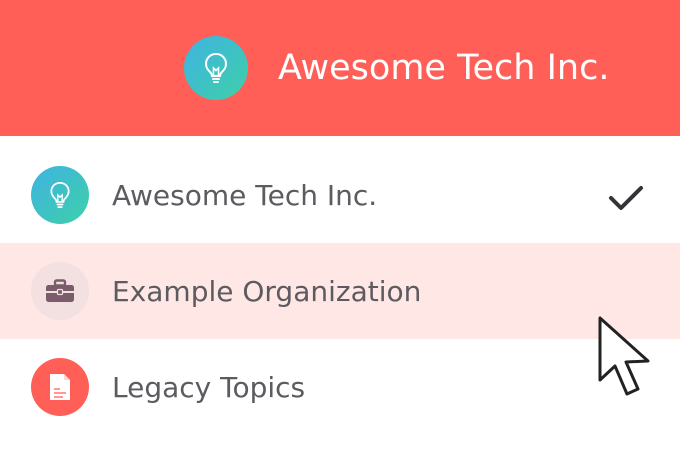 Image resolution: width=680 pixels, height=450 pixels. What do you see at coordinates (245, 195) in the screenshot?
I see `organization-item-label: Awesome Tech Inc.` at bounding box center [245, 195].